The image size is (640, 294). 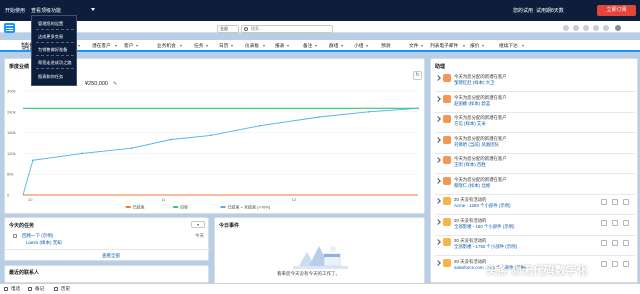 I want to click on nav-tab: 小组, so click(x=358, y=46).